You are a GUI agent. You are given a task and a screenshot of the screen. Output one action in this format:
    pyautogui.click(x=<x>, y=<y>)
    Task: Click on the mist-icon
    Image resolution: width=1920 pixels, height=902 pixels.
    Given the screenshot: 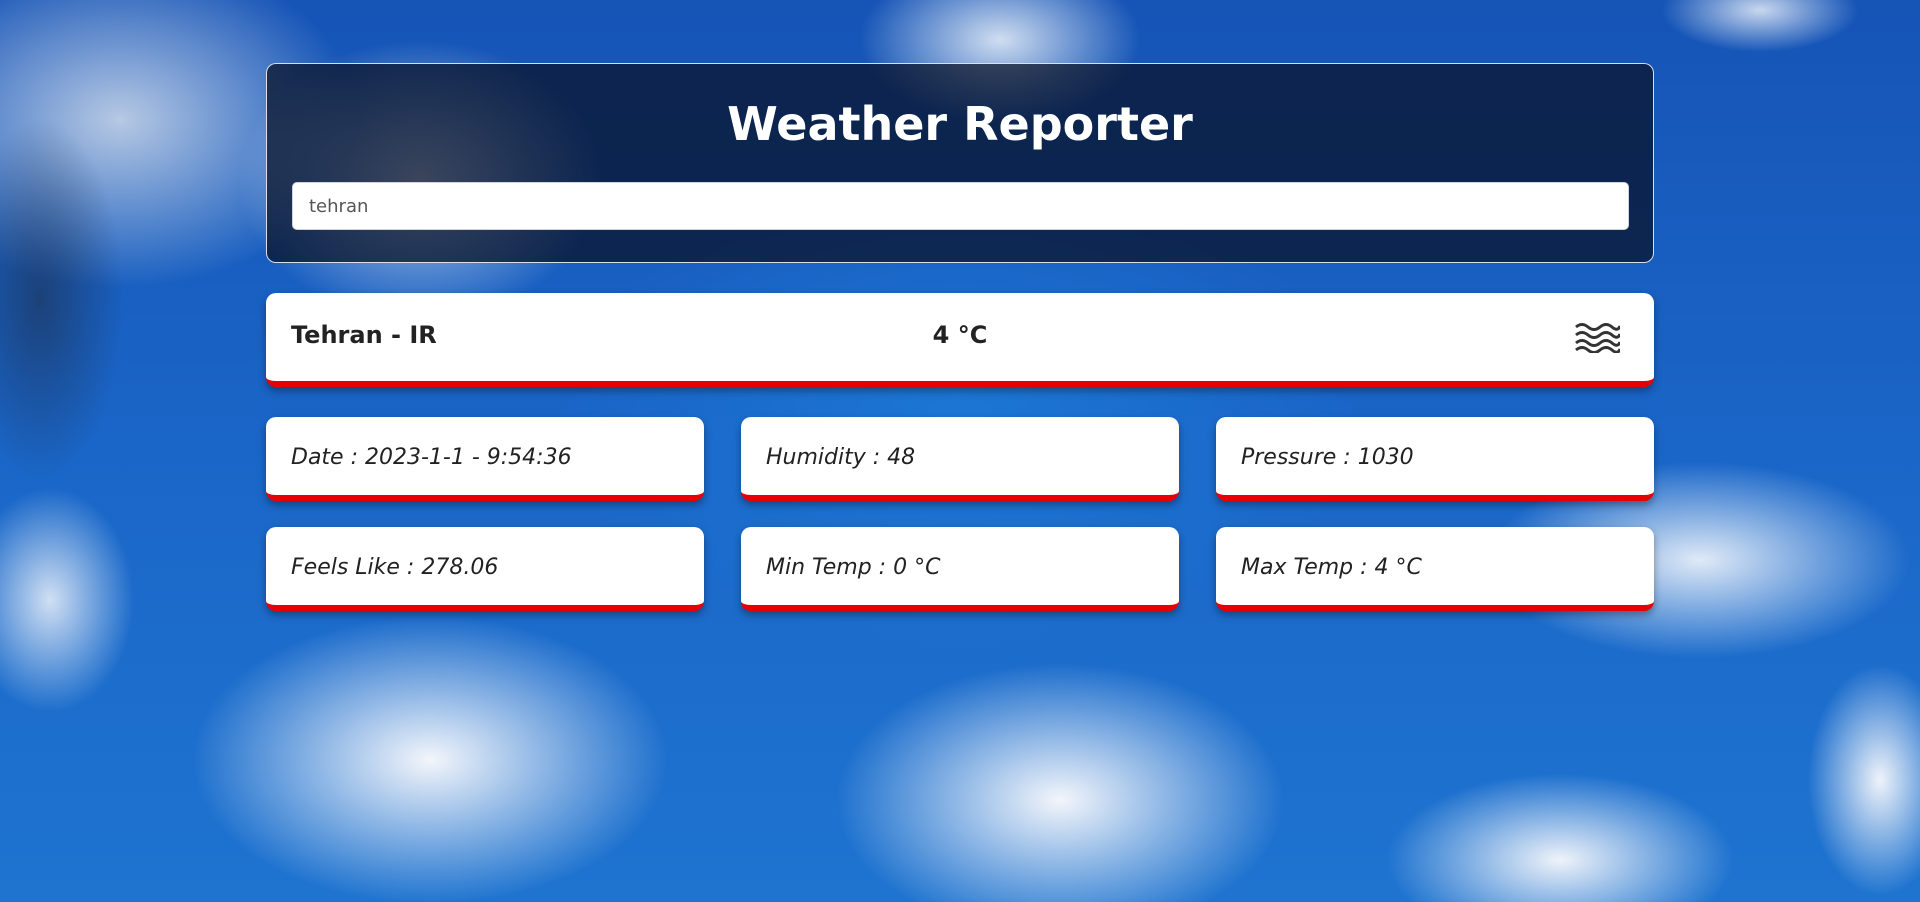 What is the action you would take?
    pyautogui.click(x=1597, y=338)
    